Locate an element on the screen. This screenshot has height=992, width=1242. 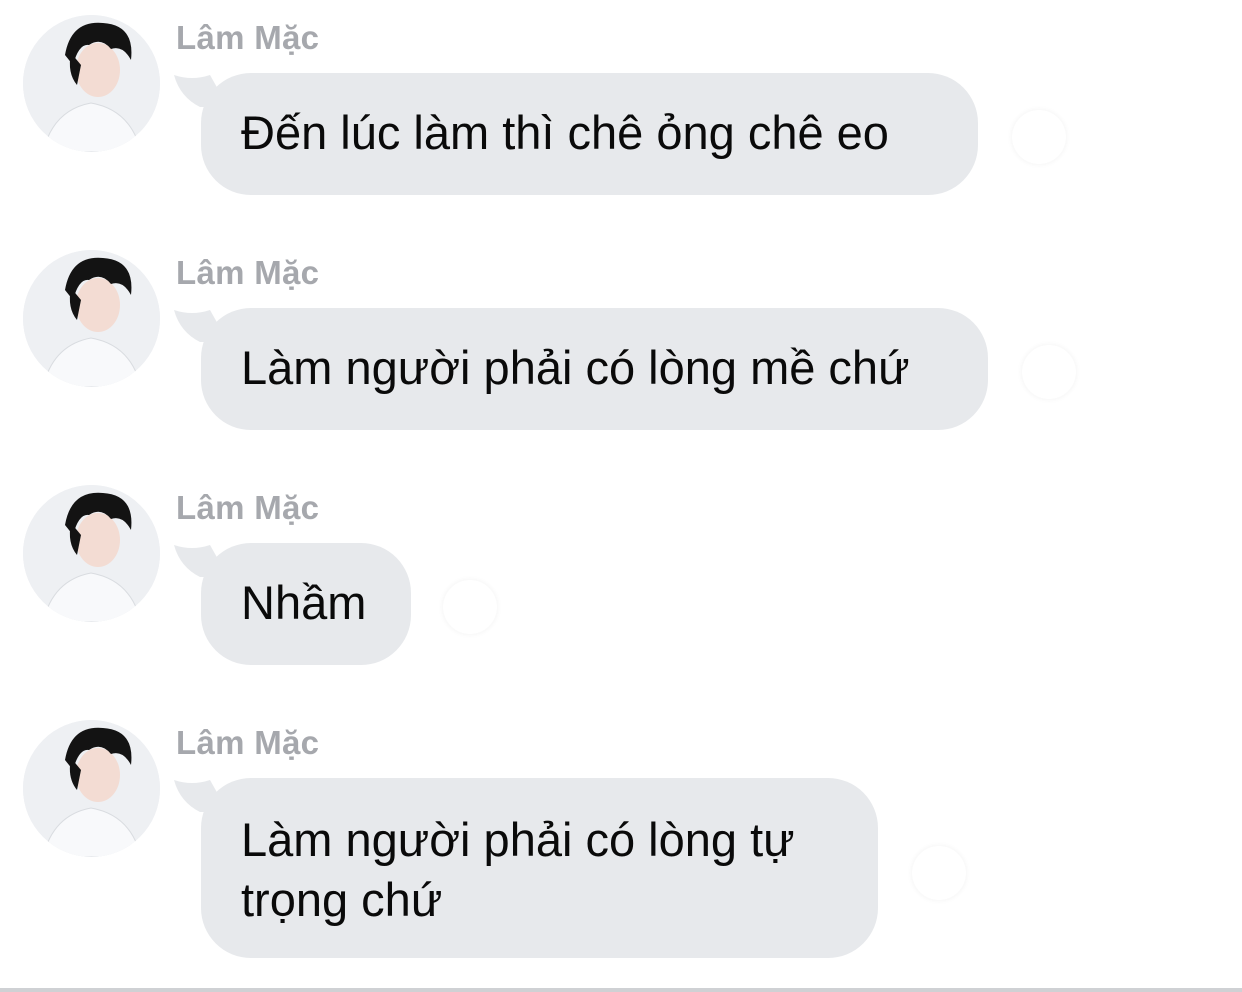
message-bubble: Nhầm is located at coordinates (306, 604).